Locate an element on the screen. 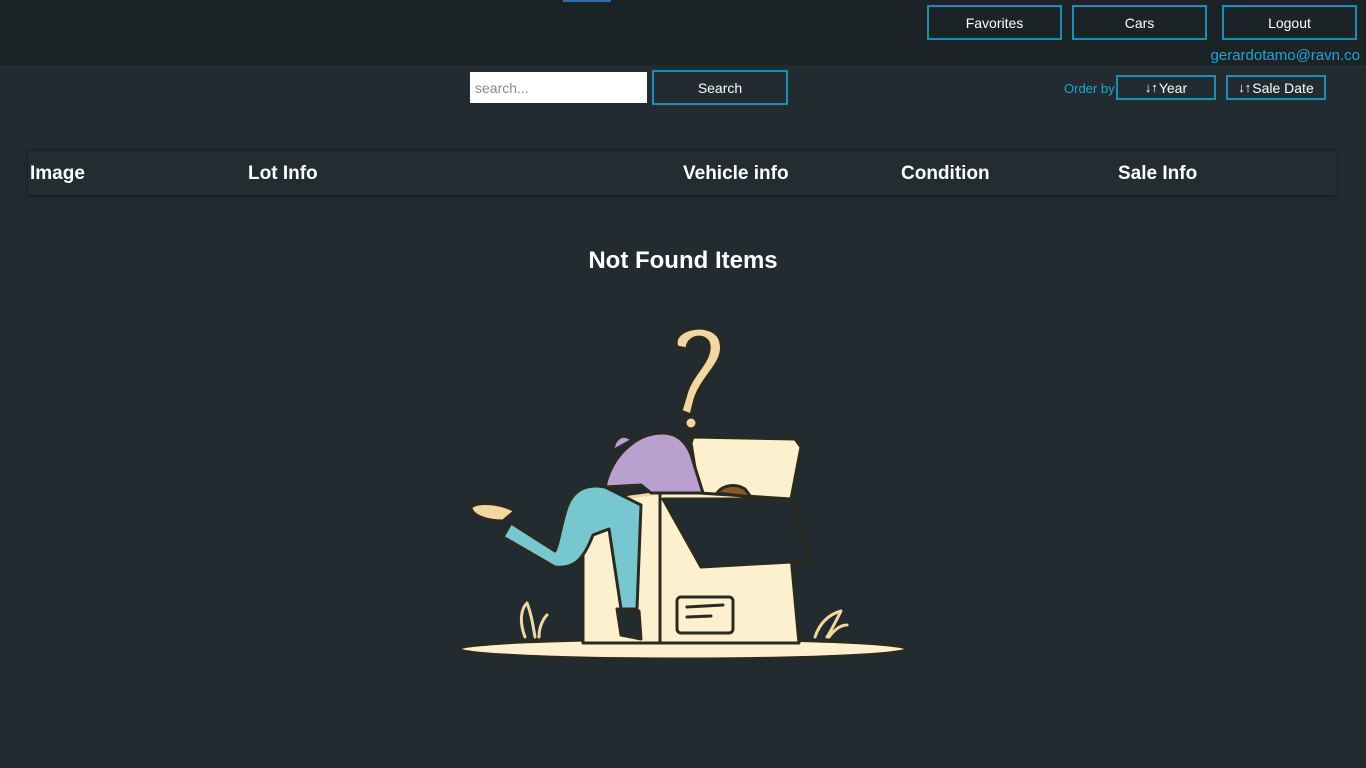  order-sale-date-button: ↓↑ Sale Date is located at coordinates (1276, 87).